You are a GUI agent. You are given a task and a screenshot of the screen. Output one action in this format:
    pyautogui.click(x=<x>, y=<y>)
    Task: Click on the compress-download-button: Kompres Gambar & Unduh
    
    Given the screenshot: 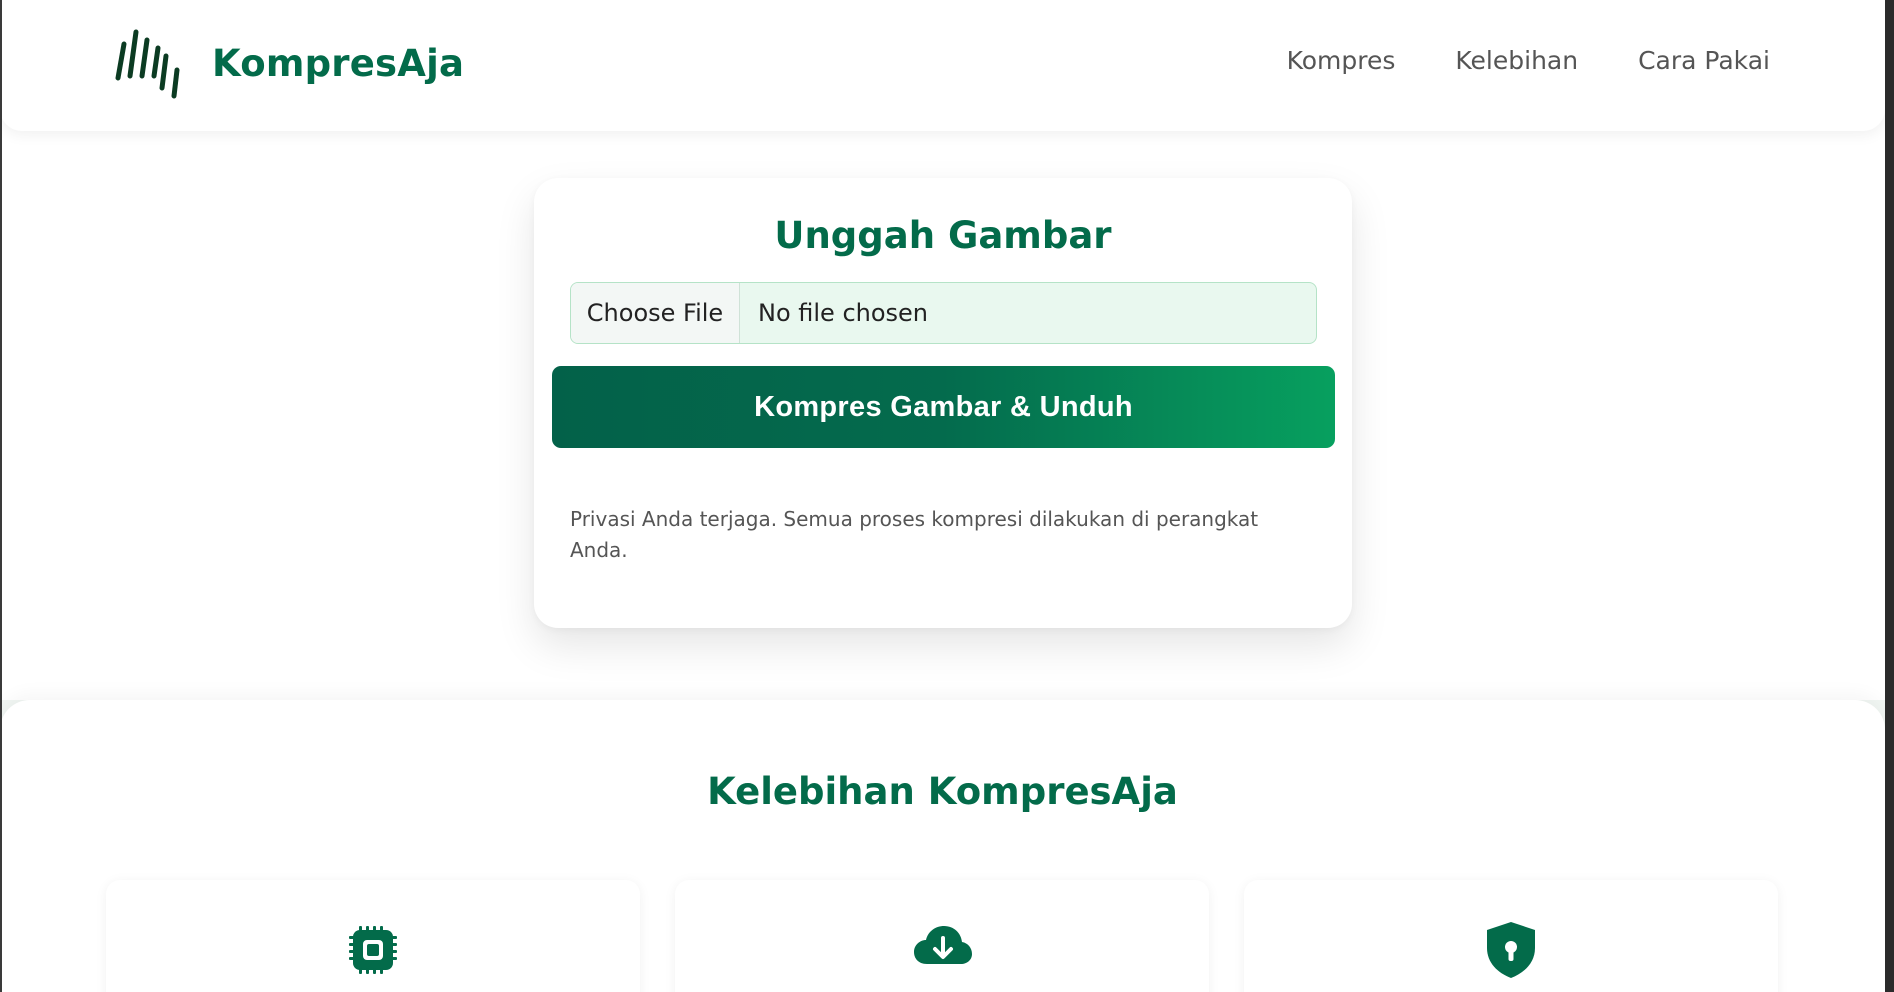 What is the action you would take?
    pyautogui.click(x=943, y=407)
    